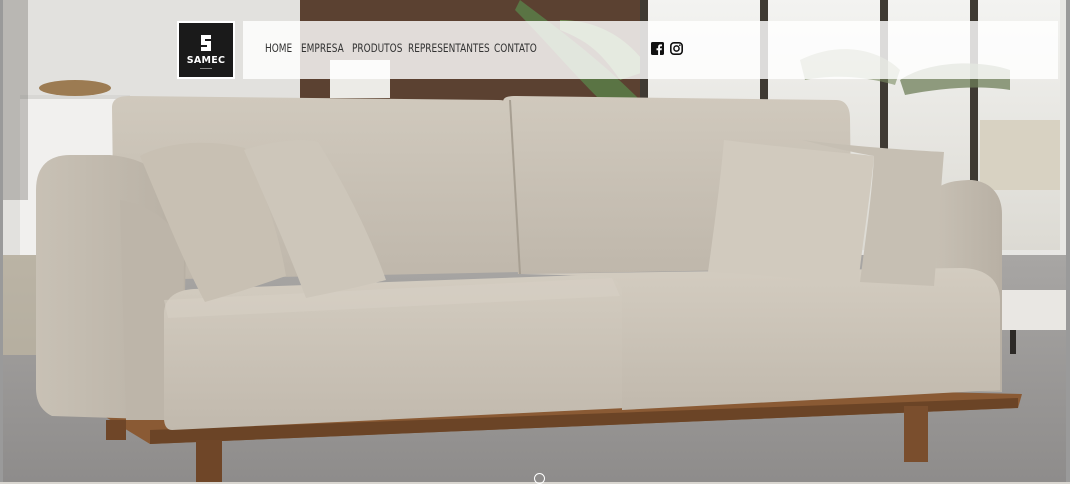  I want to click on samec-logo-mark-icon, so click(206, 42).